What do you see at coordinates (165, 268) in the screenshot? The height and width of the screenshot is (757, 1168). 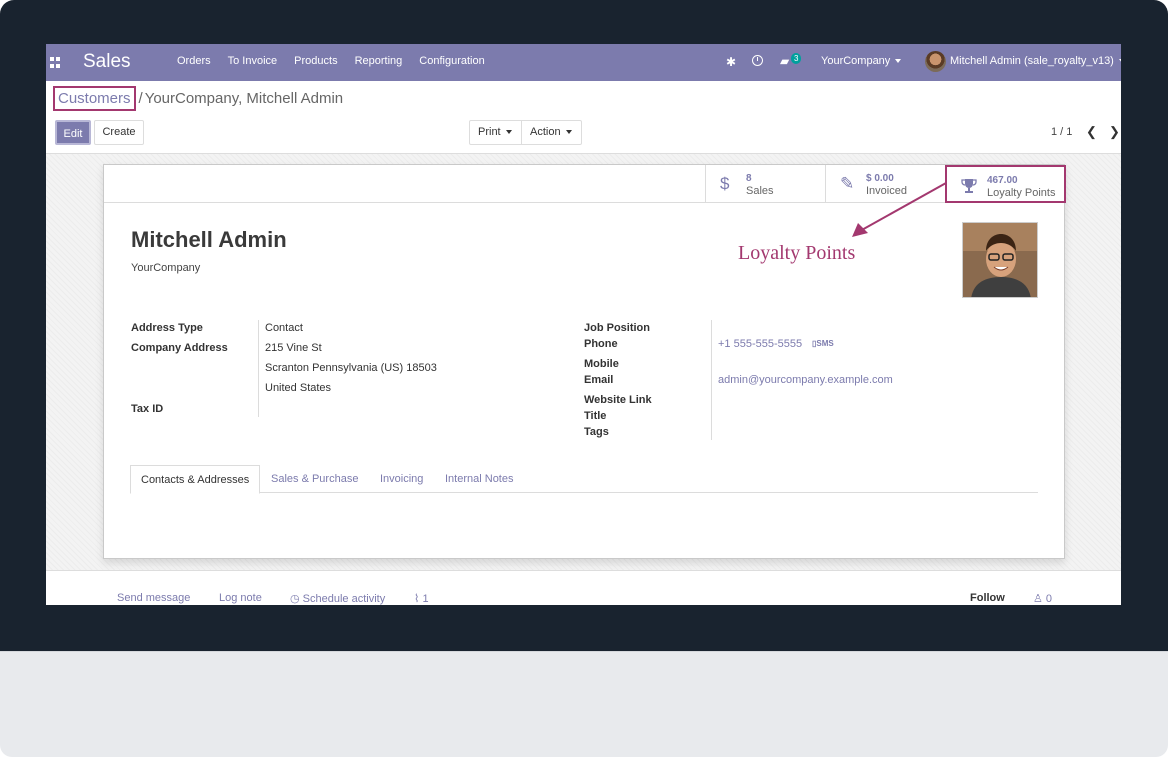 I see `partner-company: YourCompany` at bounding box center [165, 268].